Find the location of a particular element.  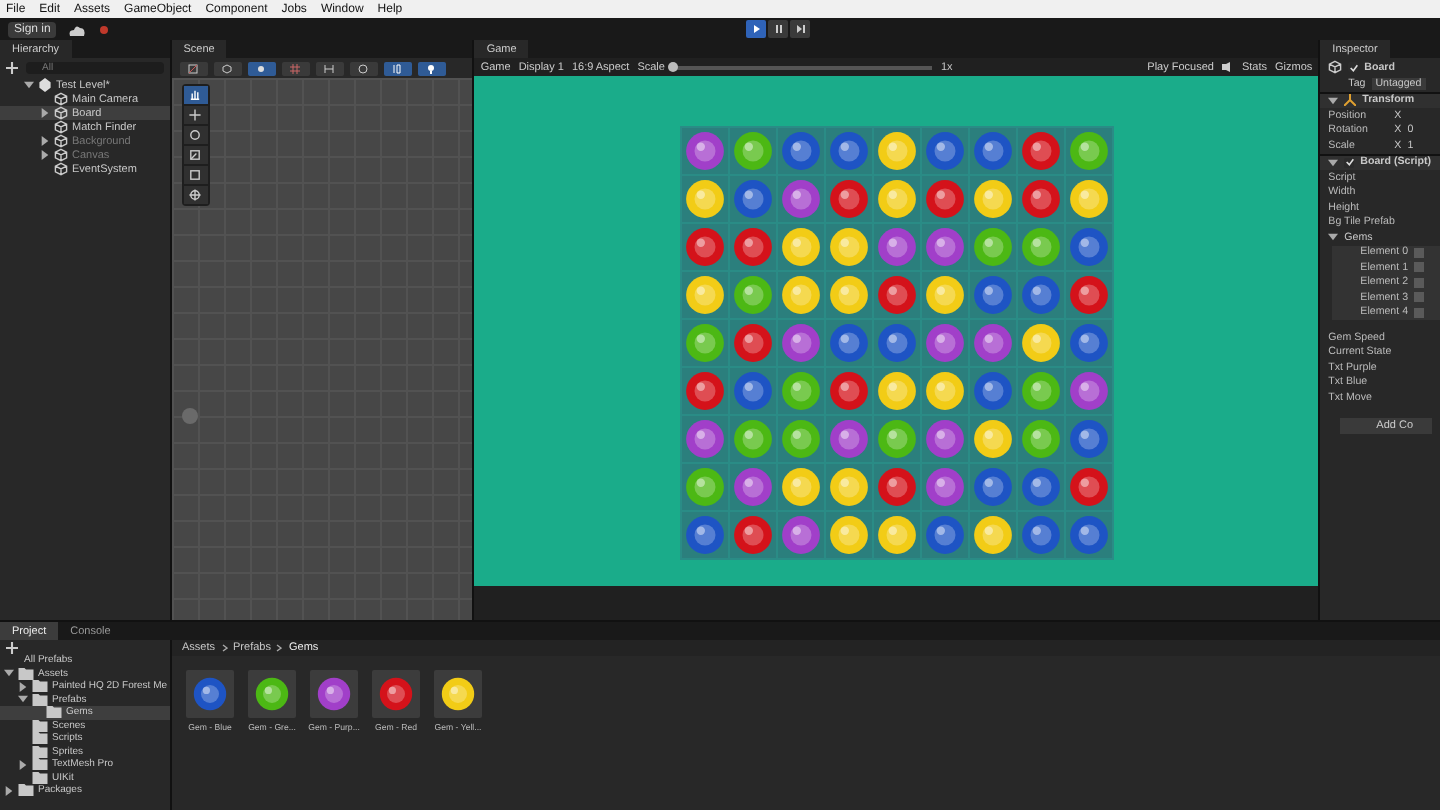

rect-icon is located at coordinates (195, 175).